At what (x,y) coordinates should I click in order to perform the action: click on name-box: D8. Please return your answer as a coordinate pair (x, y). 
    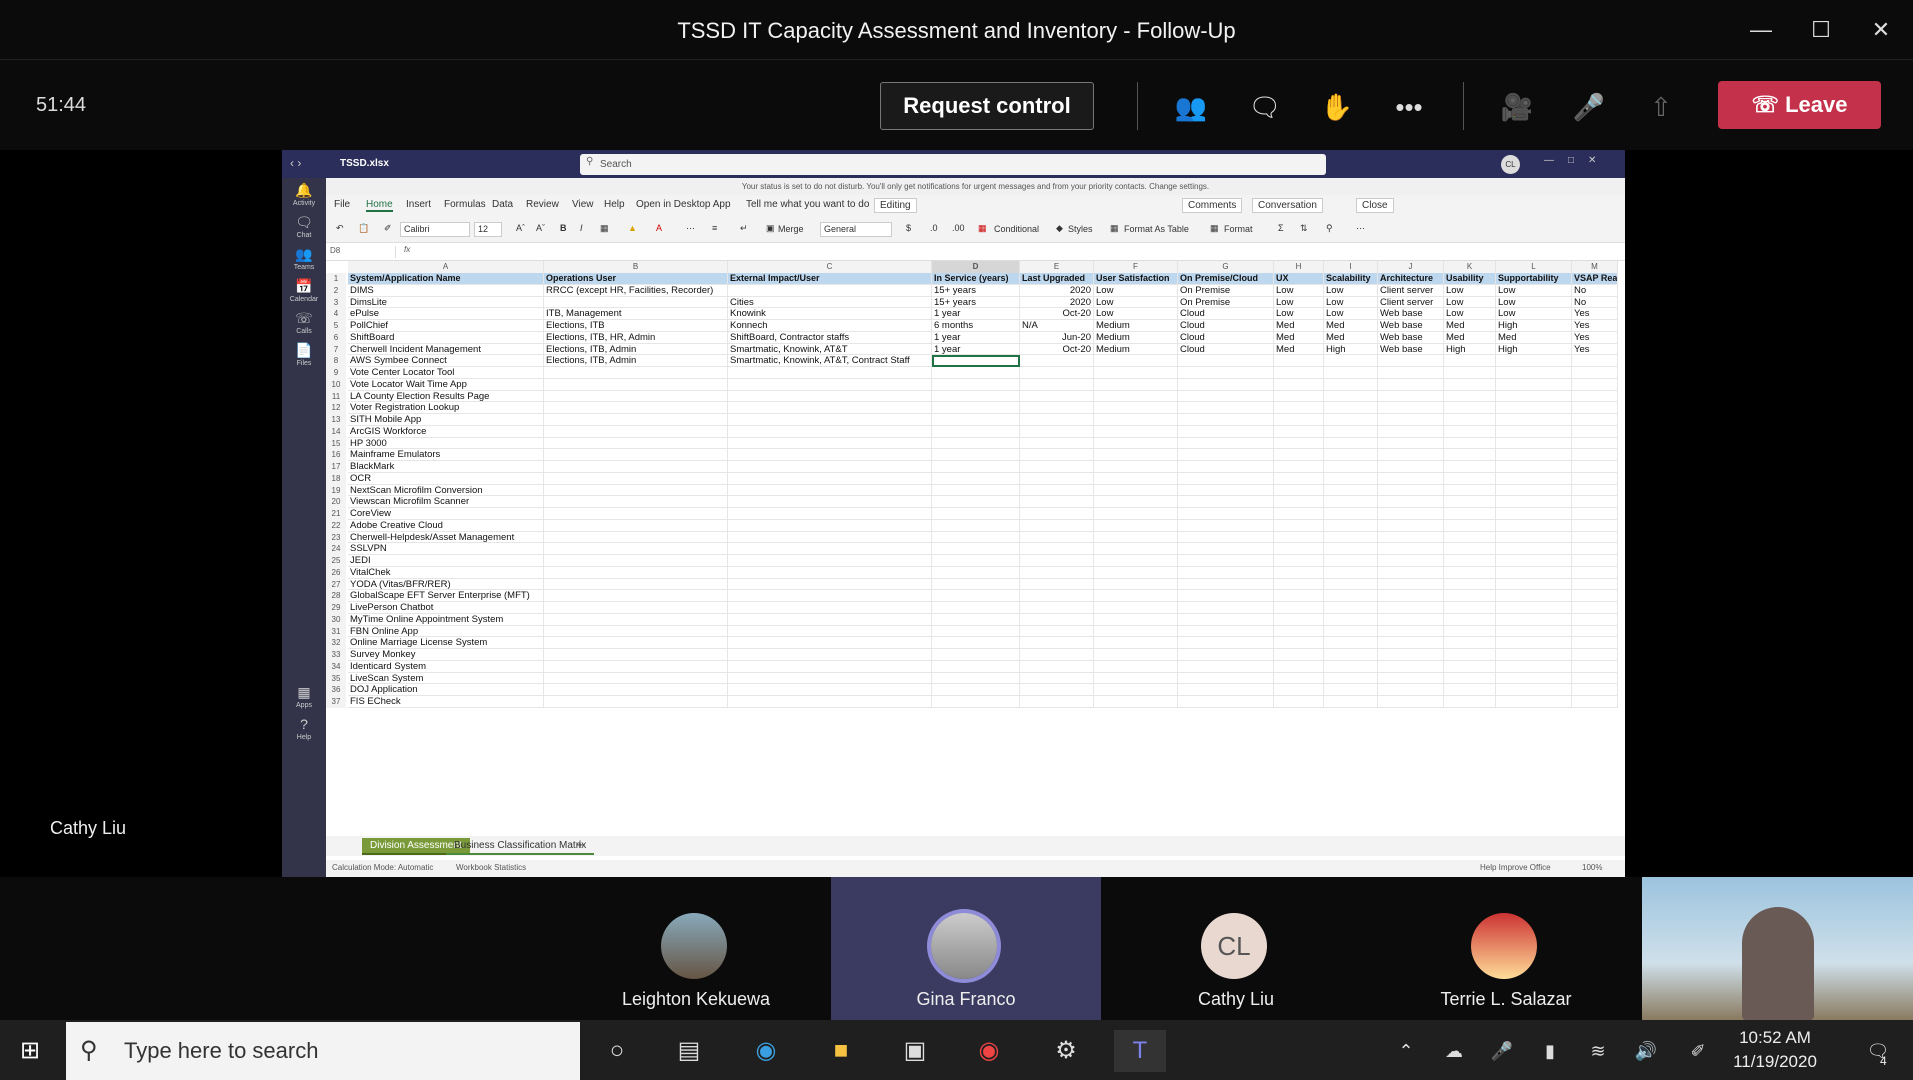
    Looking at the image, I should click on (363, 252).